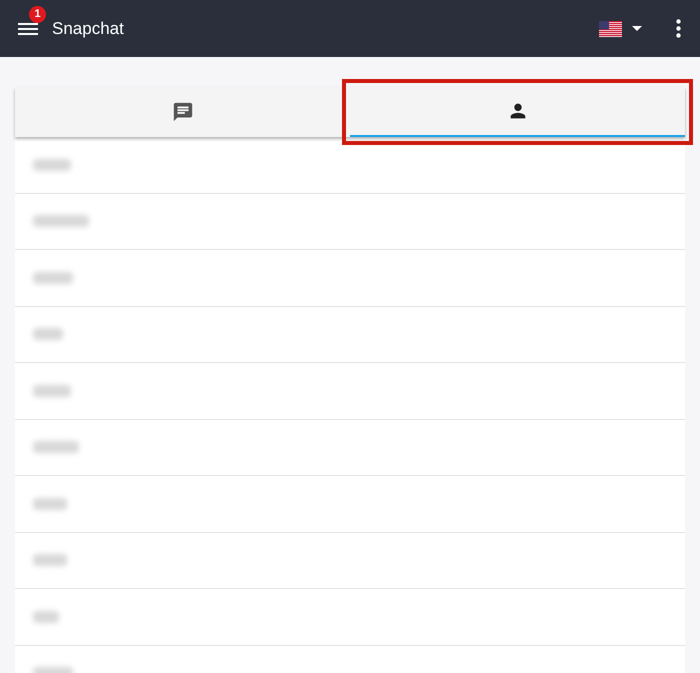 Image resolution: width=700 pixels, height=673 pixels. Describe the element at coordinates (183, 112) in the screenshot. I see `chat-icon` at that location.